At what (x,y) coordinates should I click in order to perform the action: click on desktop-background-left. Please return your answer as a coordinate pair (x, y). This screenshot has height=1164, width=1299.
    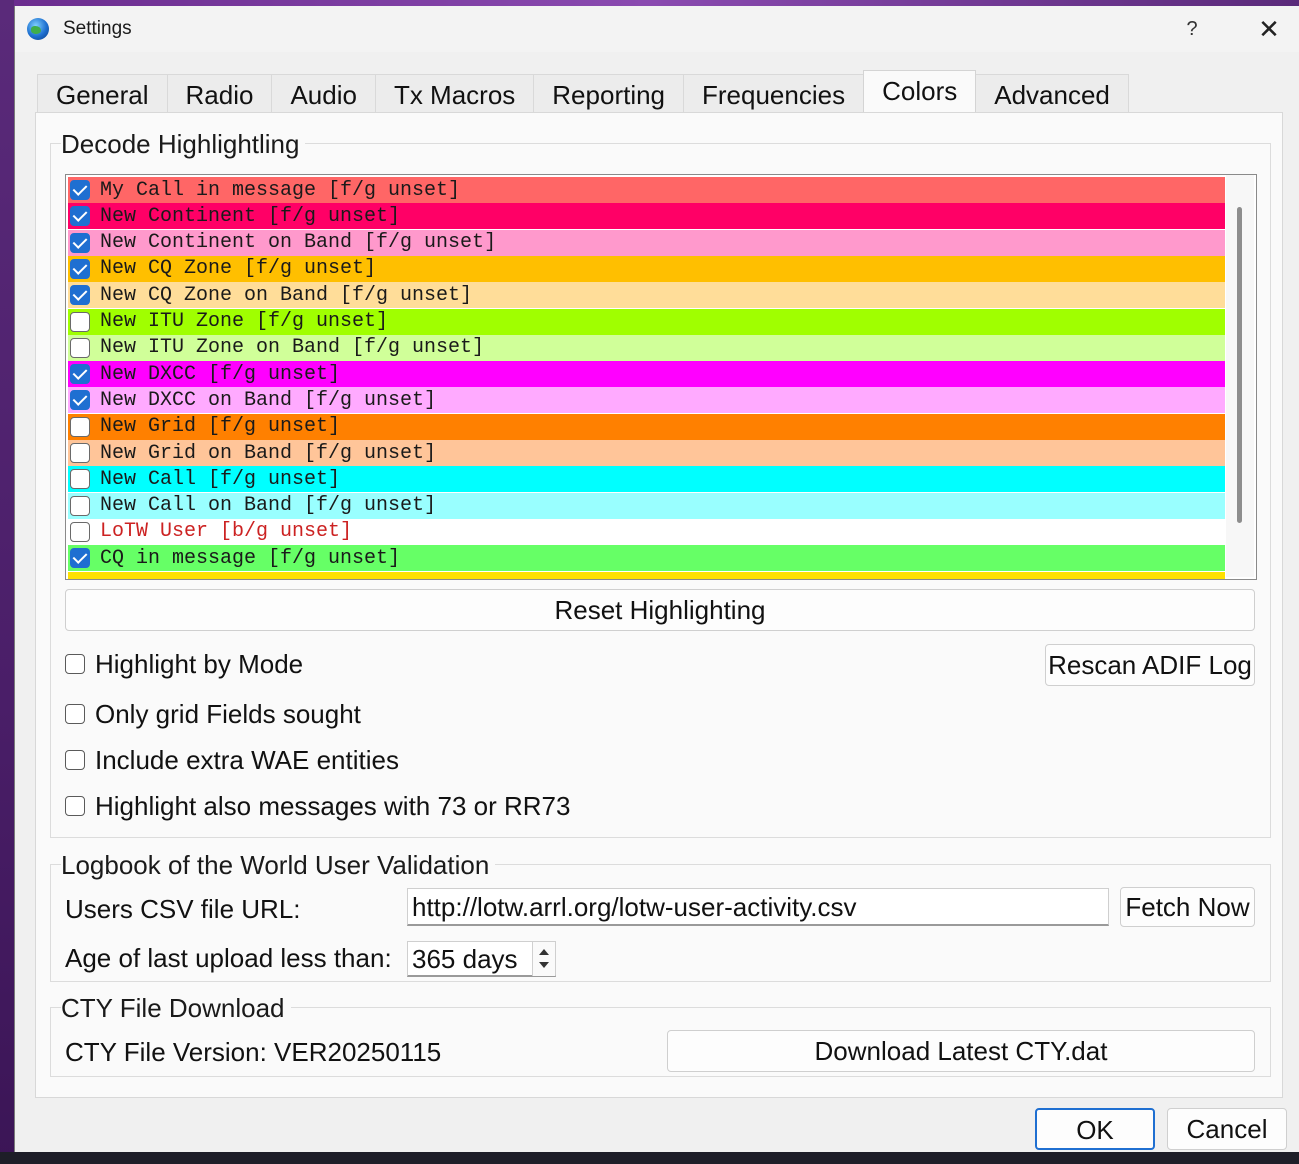
    Looking at the image, I should click on (7, 582).